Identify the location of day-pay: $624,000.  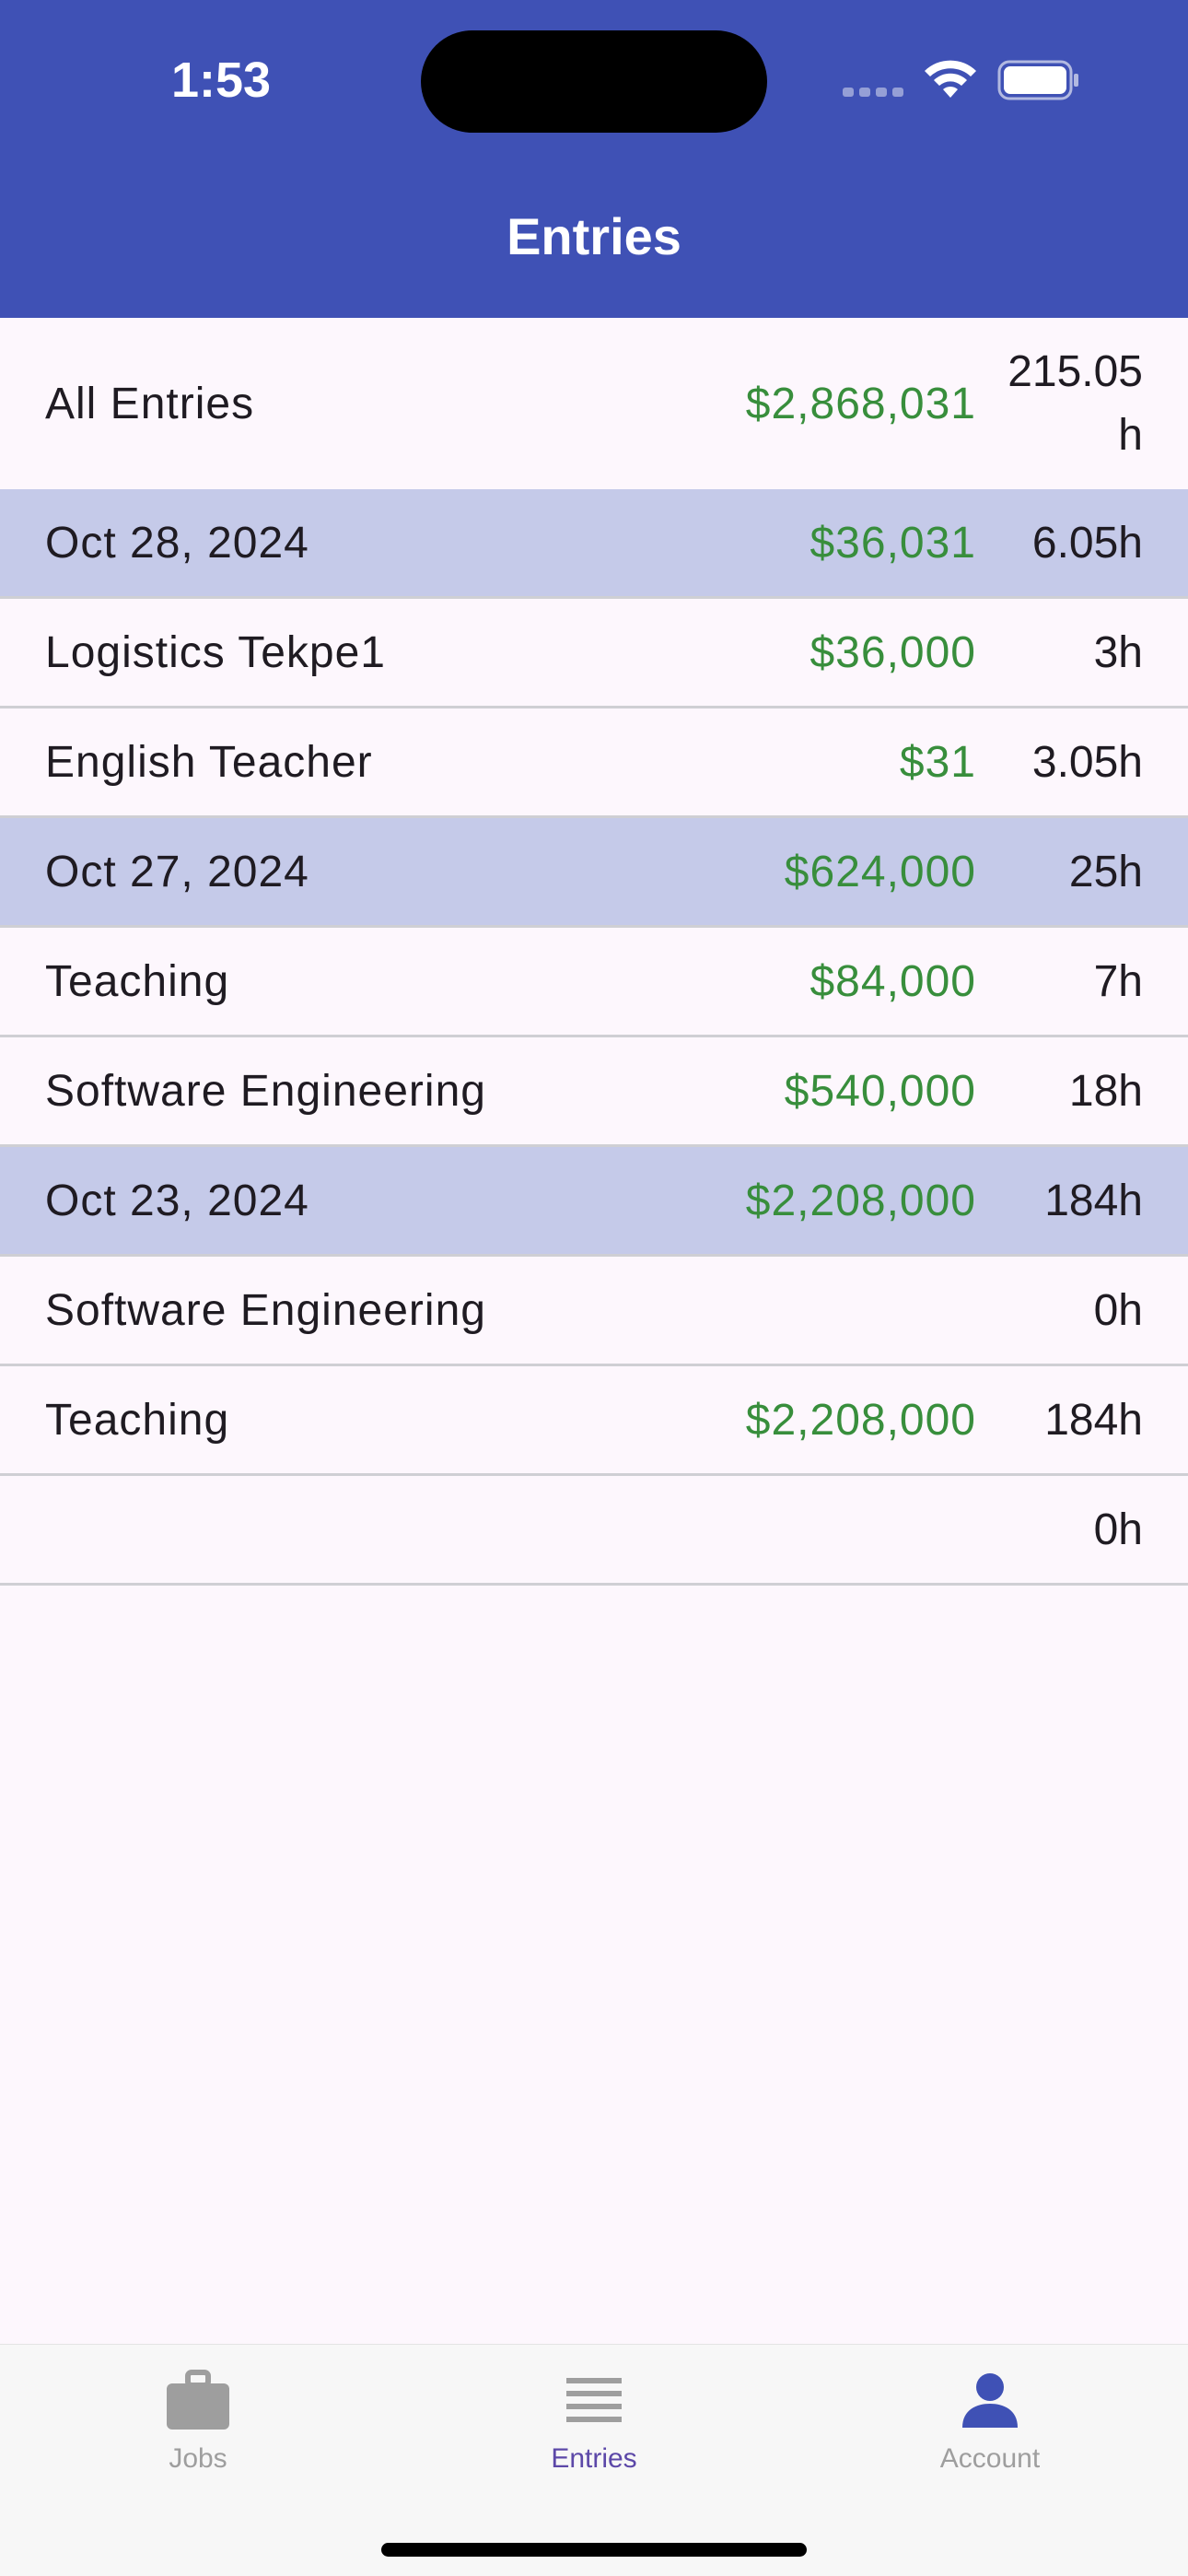
(880, 871).